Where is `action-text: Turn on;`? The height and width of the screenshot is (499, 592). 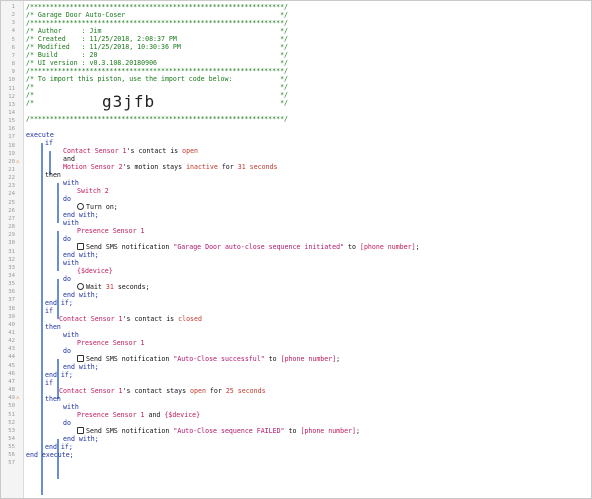
action-text: Turn on; is located at coordinates (102, 207).